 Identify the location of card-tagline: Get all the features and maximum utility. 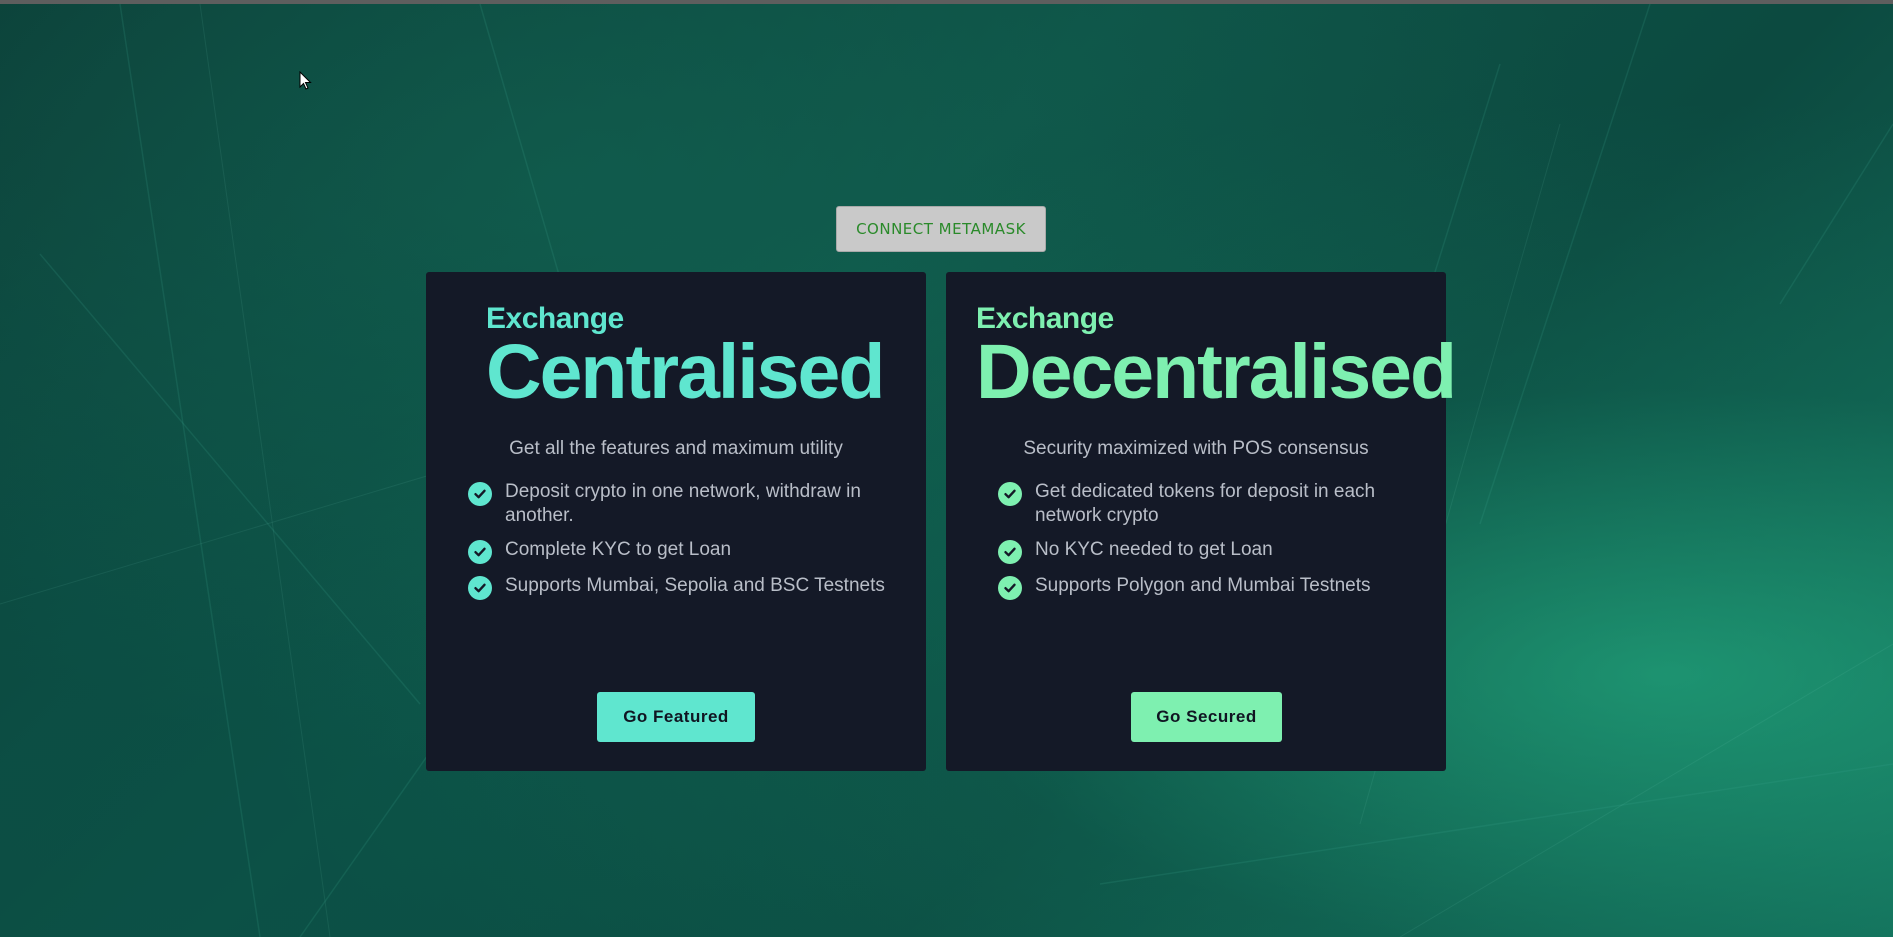
(676, 448).